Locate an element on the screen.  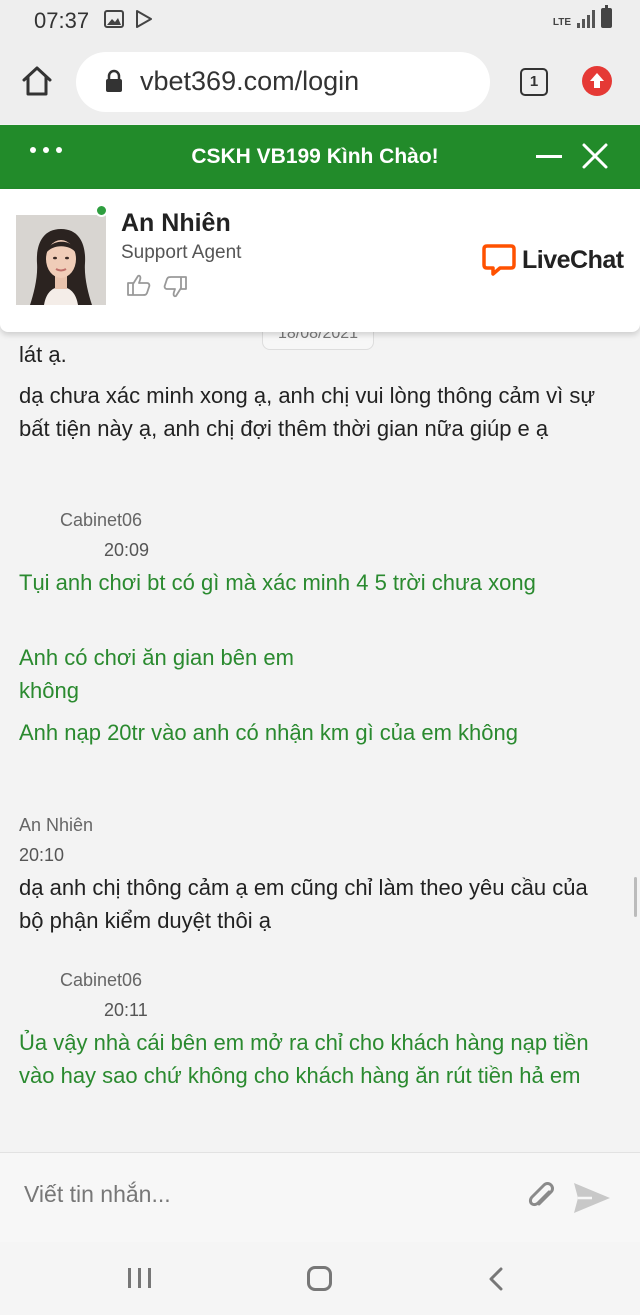
arrow-up-icon is located at coordinates (597, 80).